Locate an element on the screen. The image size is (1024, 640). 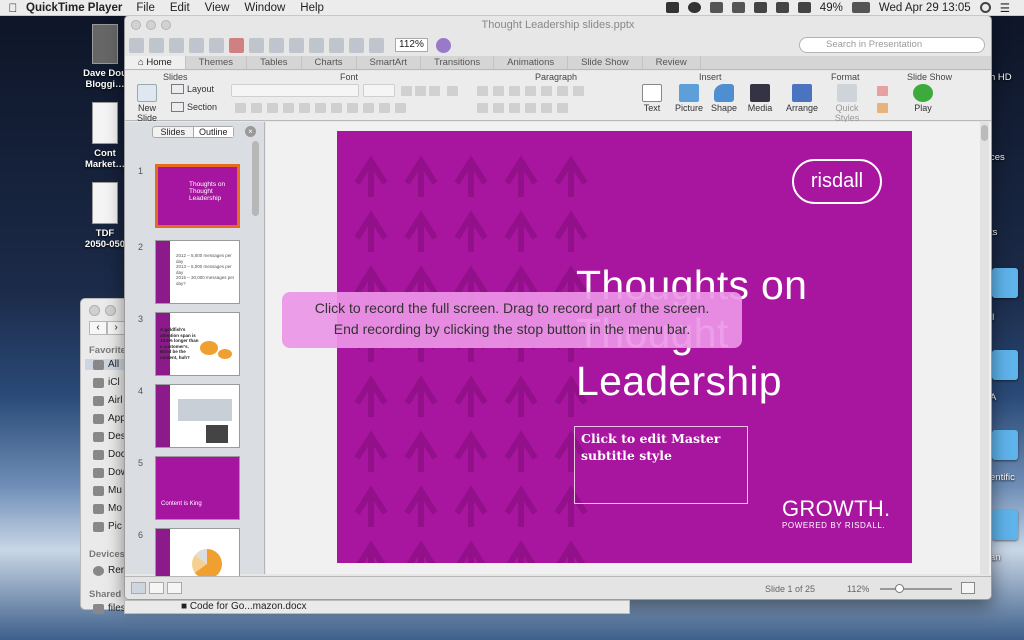
smartart-convert-icon is located at coordinates (562, 108).